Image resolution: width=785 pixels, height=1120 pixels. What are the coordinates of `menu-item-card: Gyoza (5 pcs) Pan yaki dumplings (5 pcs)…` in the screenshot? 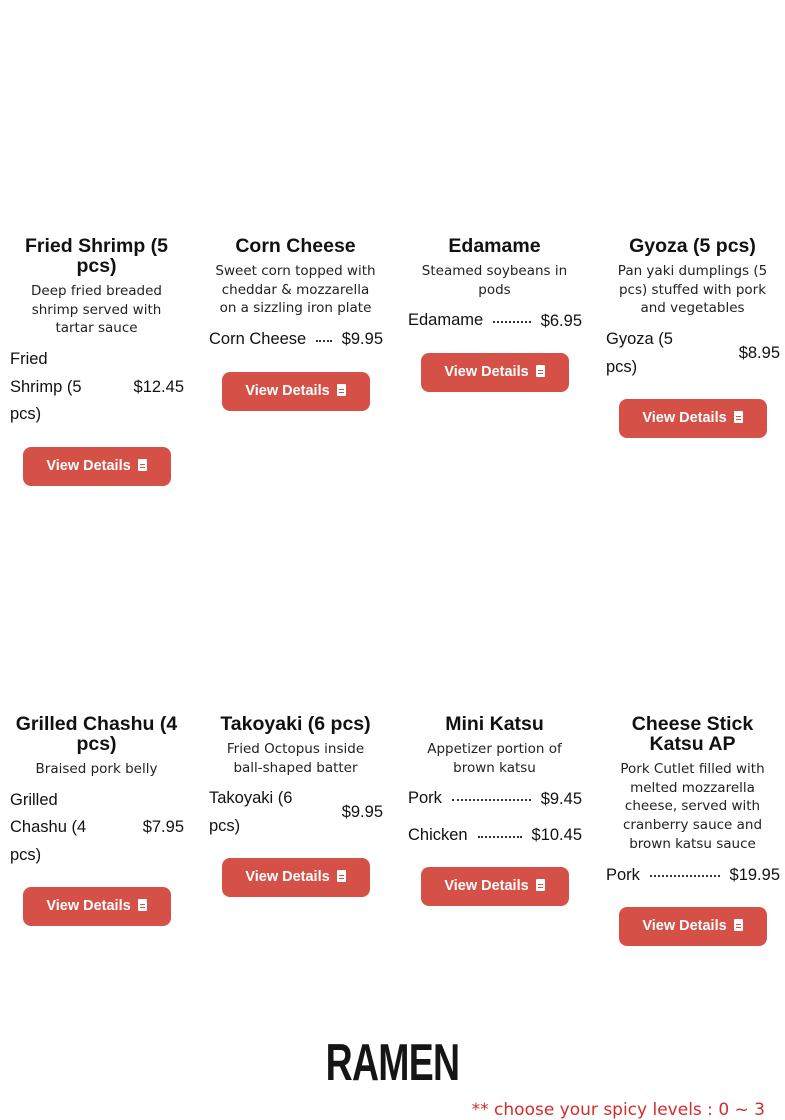 It's located at (692, 337).